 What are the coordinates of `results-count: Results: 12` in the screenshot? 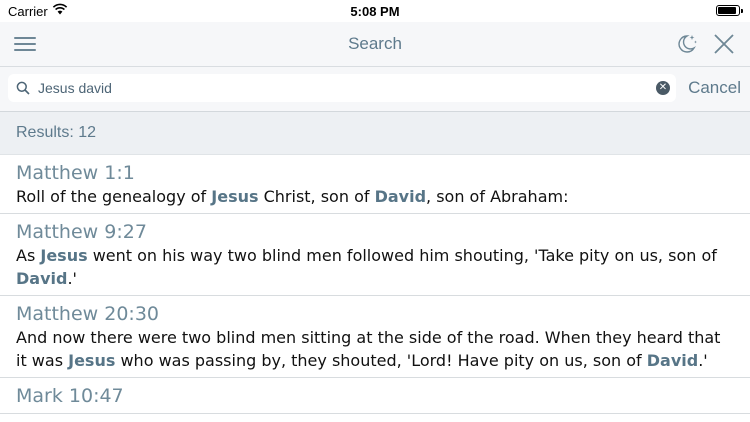 It's located at (56, 132).